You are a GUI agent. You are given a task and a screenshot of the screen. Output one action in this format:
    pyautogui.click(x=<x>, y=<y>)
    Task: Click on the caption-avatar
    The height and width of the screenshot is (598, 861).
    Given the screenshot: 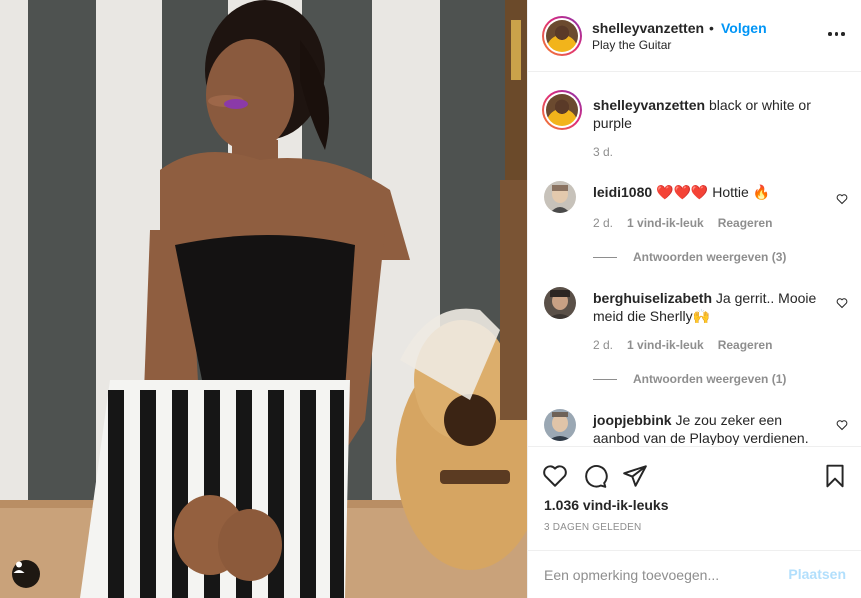 What is the action you would take?
    pyautogui.click(x=562, y=110)
    